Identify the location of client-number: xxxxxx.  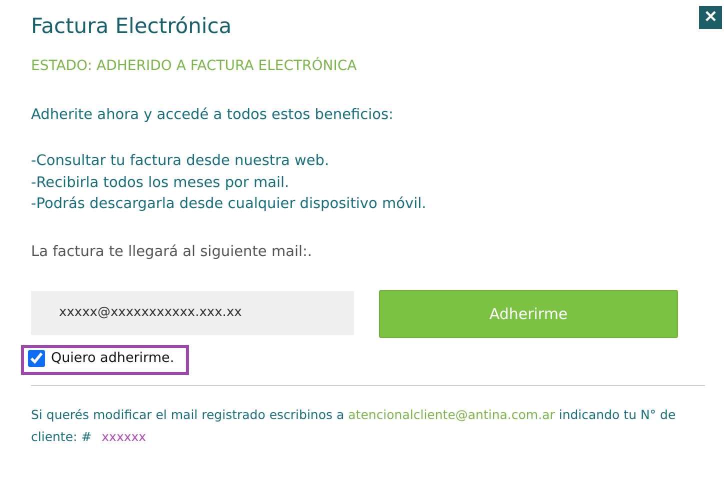
(124, 436).